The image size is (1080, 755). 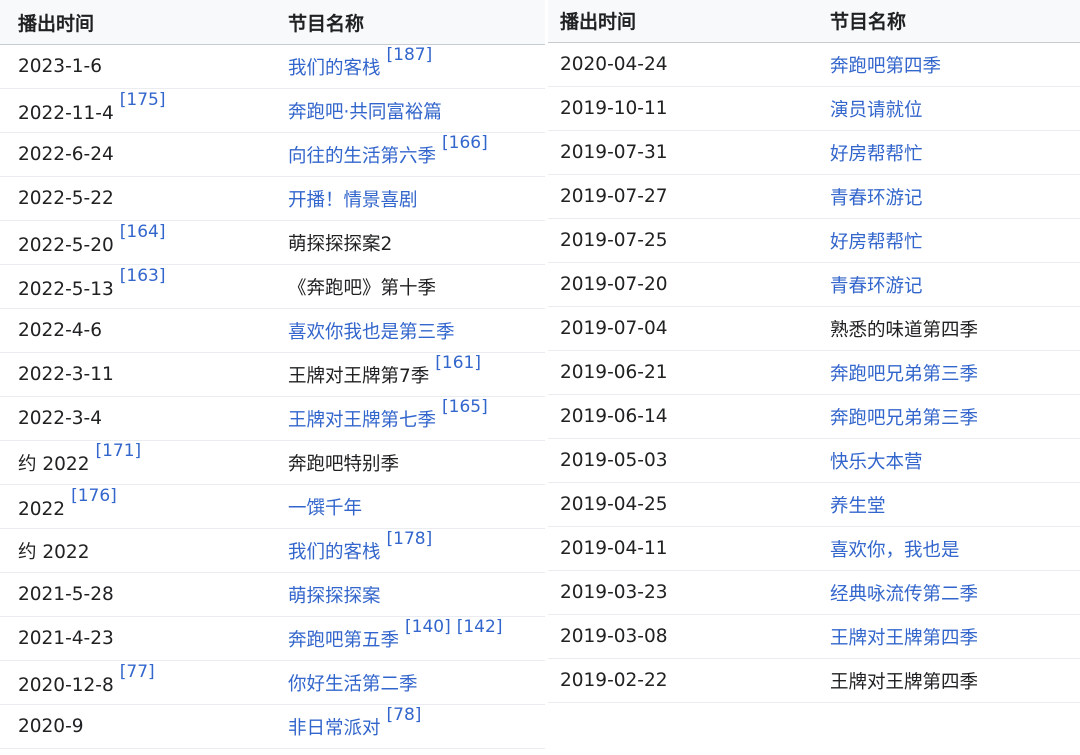 I want to click on date-cell: 约 2022[171], so click(x=135, y=458).